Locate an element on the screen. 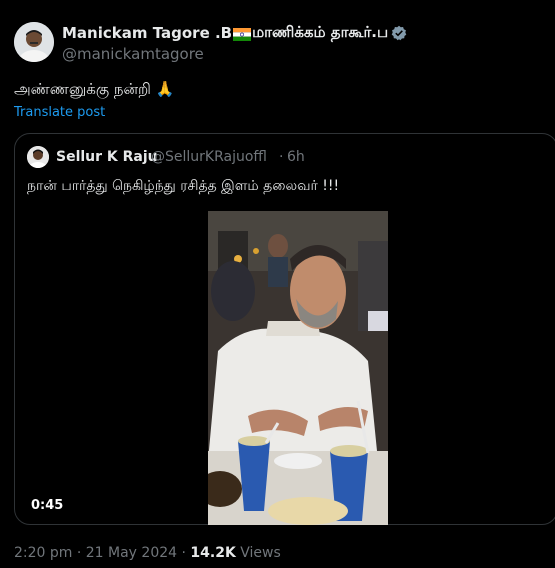 This screenshot has height=568, width=555. india-flag-icon is located at coordinates (242, 34).